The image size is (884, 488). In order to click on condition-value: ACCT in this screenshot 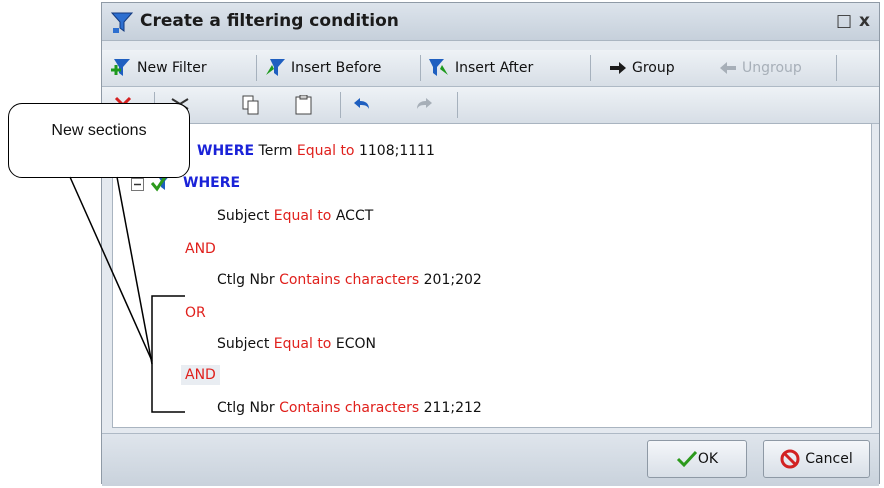, I will do `click(354, 216)`.